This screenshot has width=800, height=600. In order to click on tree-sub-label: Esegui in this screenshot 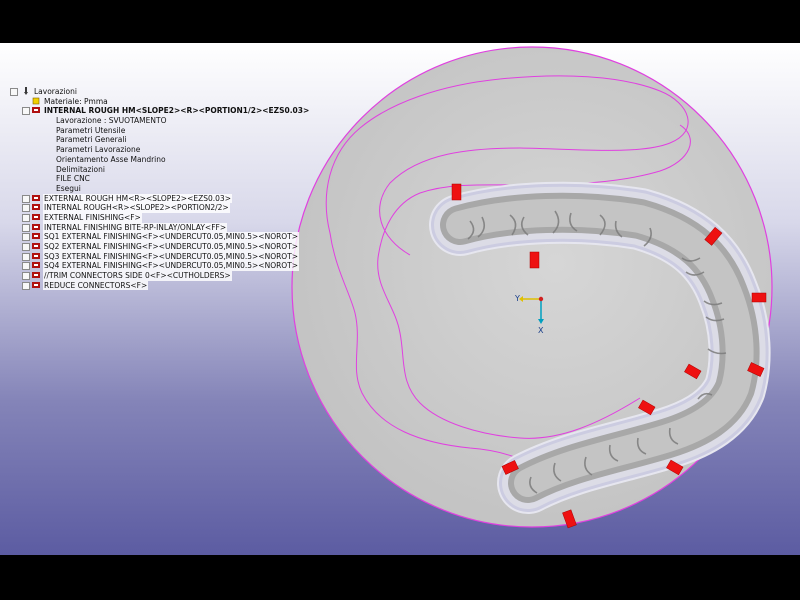, I will do `click(68, 188)`.